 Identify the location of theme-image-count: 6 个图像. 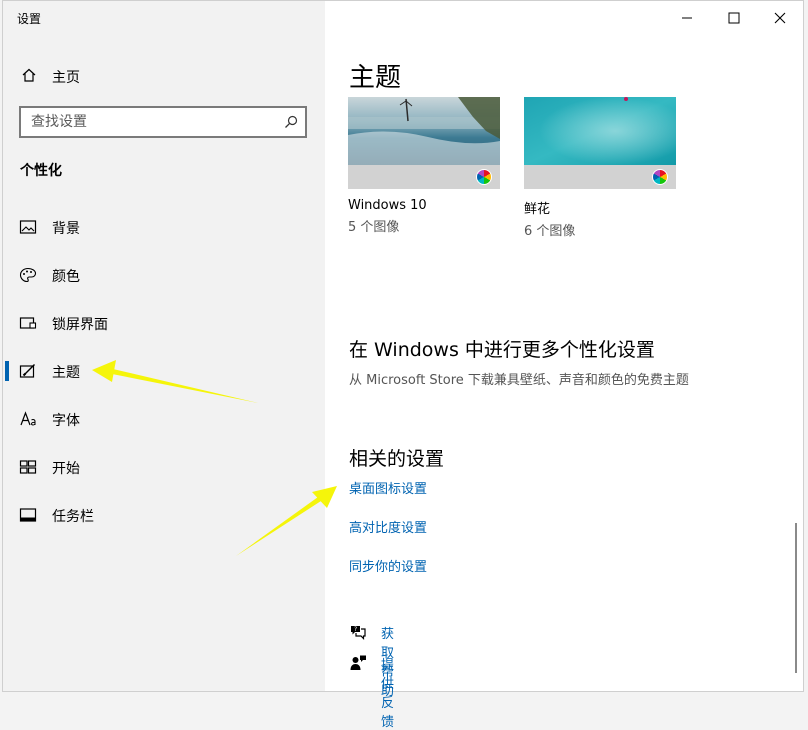
(550, 231).